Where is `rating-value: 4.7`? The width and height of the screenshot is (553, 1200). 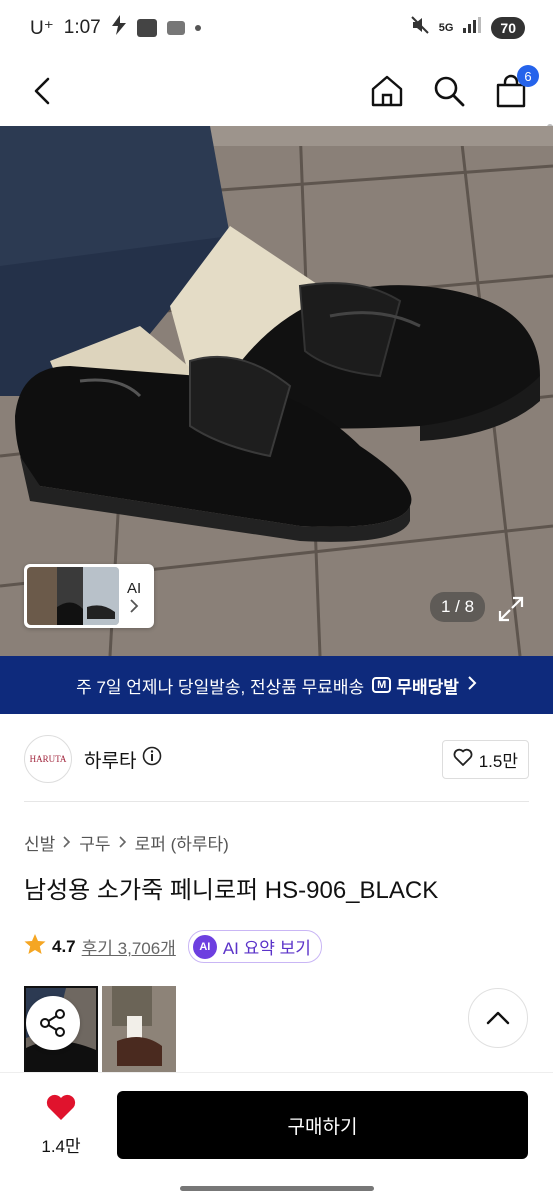 rating-value: 4.7 is located at coordinates (64, 946).